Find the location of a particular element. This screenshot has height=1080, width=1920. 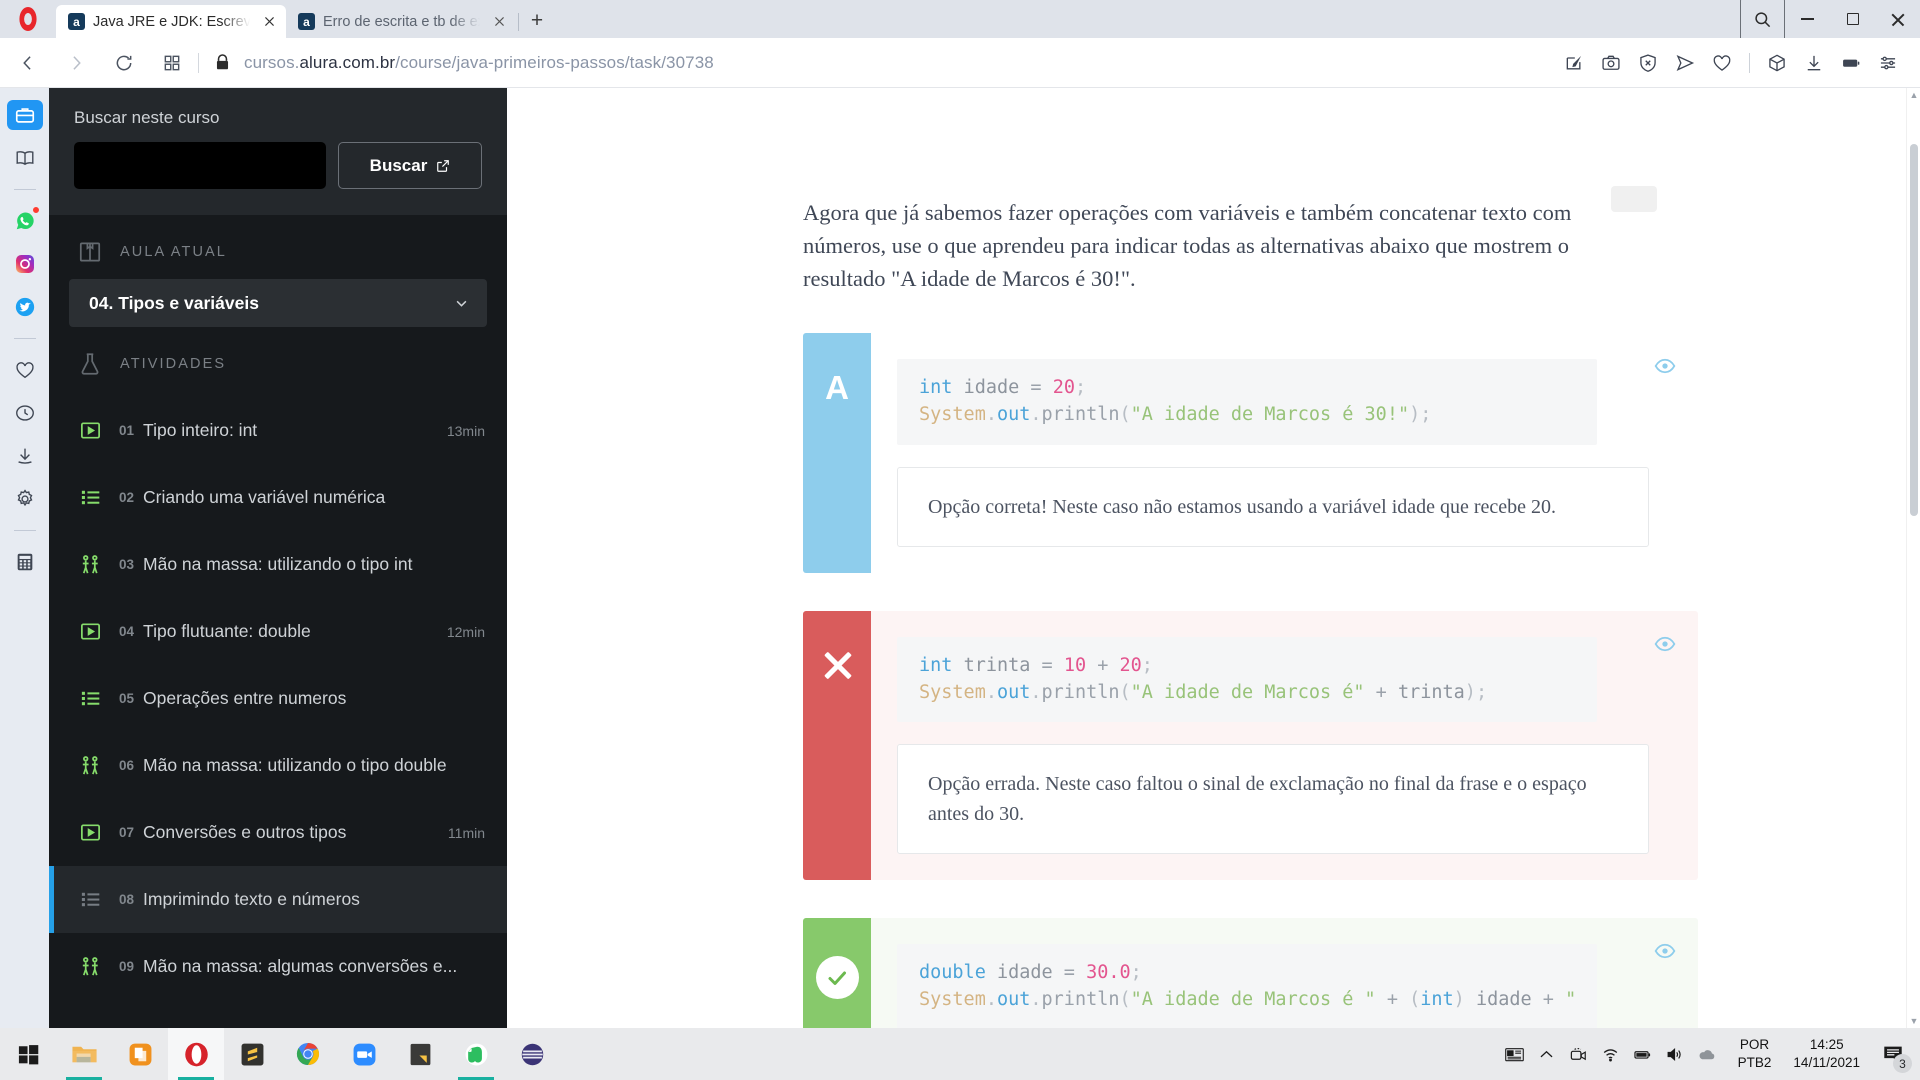

battery-saver-icon is located at coordinates (1851, 63).